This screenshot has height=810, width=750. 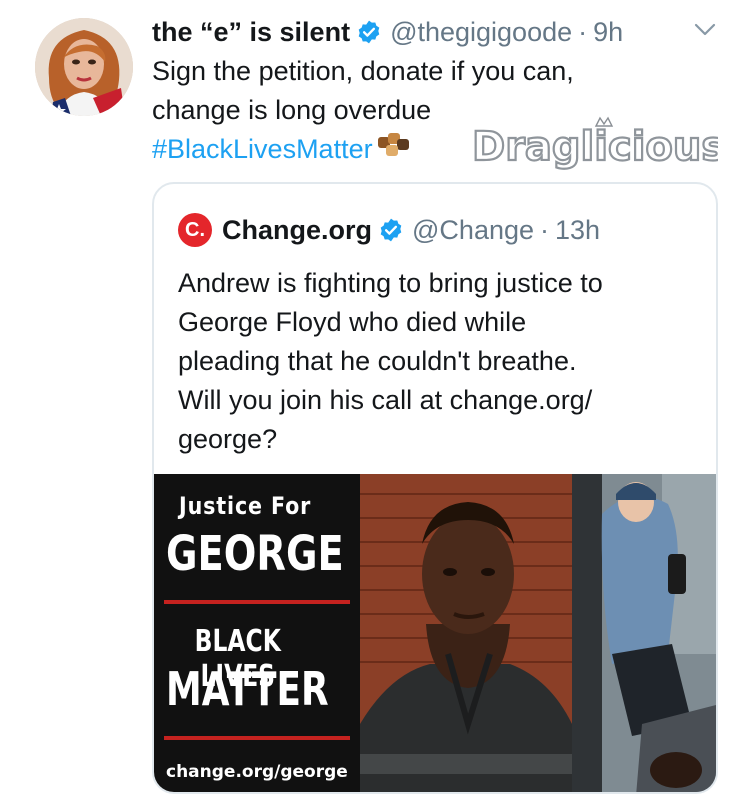 What do you see at coordinates (352, 322) in the screenshot?
I see `quoted-text-line: George Floyd who died while` at bounding box center [352, 322].